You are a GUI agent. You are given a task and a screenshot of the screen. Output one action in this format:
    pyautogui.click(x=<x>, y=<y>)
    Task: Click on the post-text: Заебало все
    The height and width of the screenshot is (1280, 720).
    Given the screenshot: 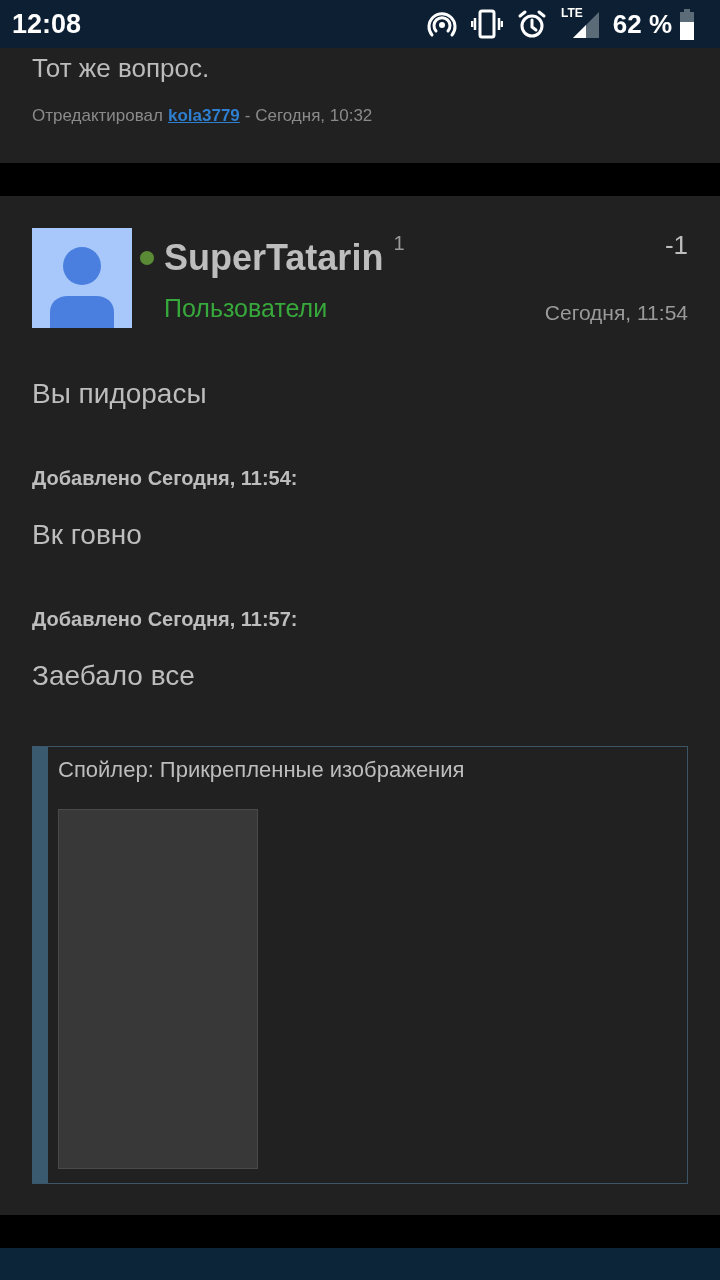 What is the action you would take?
    pyautogui.click(x=114, y=676)
    